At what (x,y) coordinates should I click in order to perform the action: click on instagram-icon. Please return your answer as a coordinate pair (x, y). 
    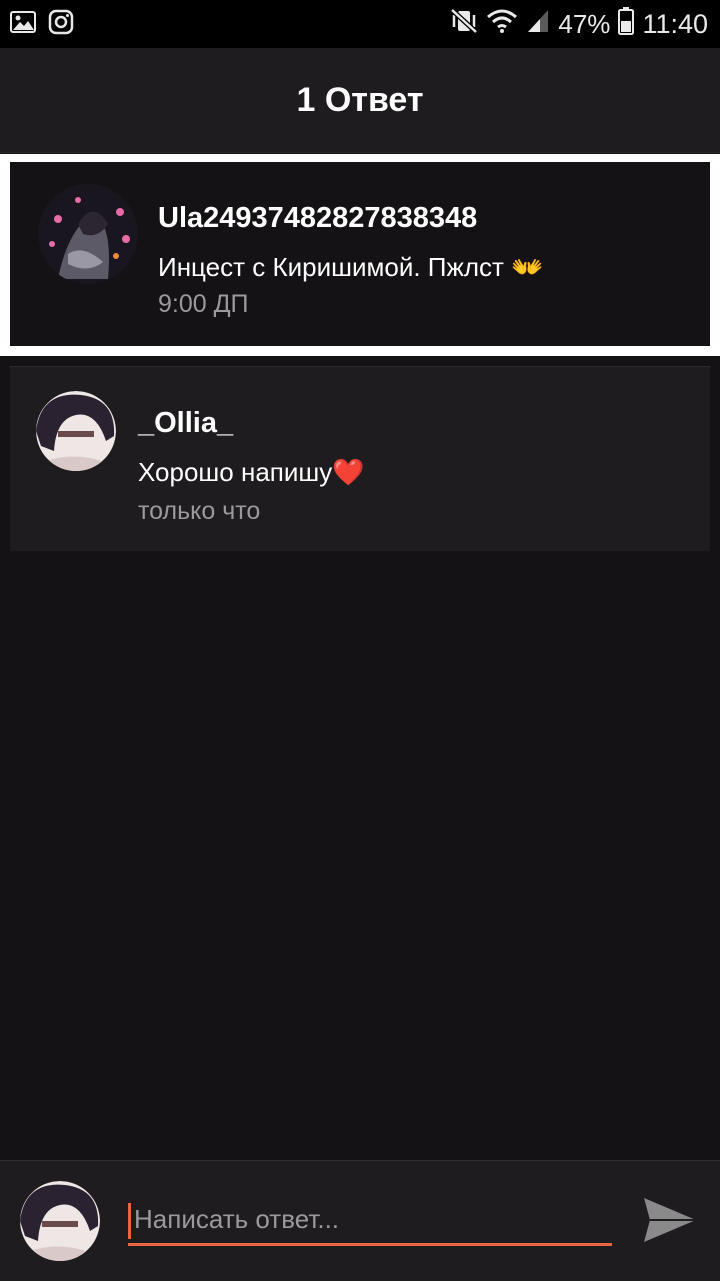
    Looking at the image, I should click on (61, 24).